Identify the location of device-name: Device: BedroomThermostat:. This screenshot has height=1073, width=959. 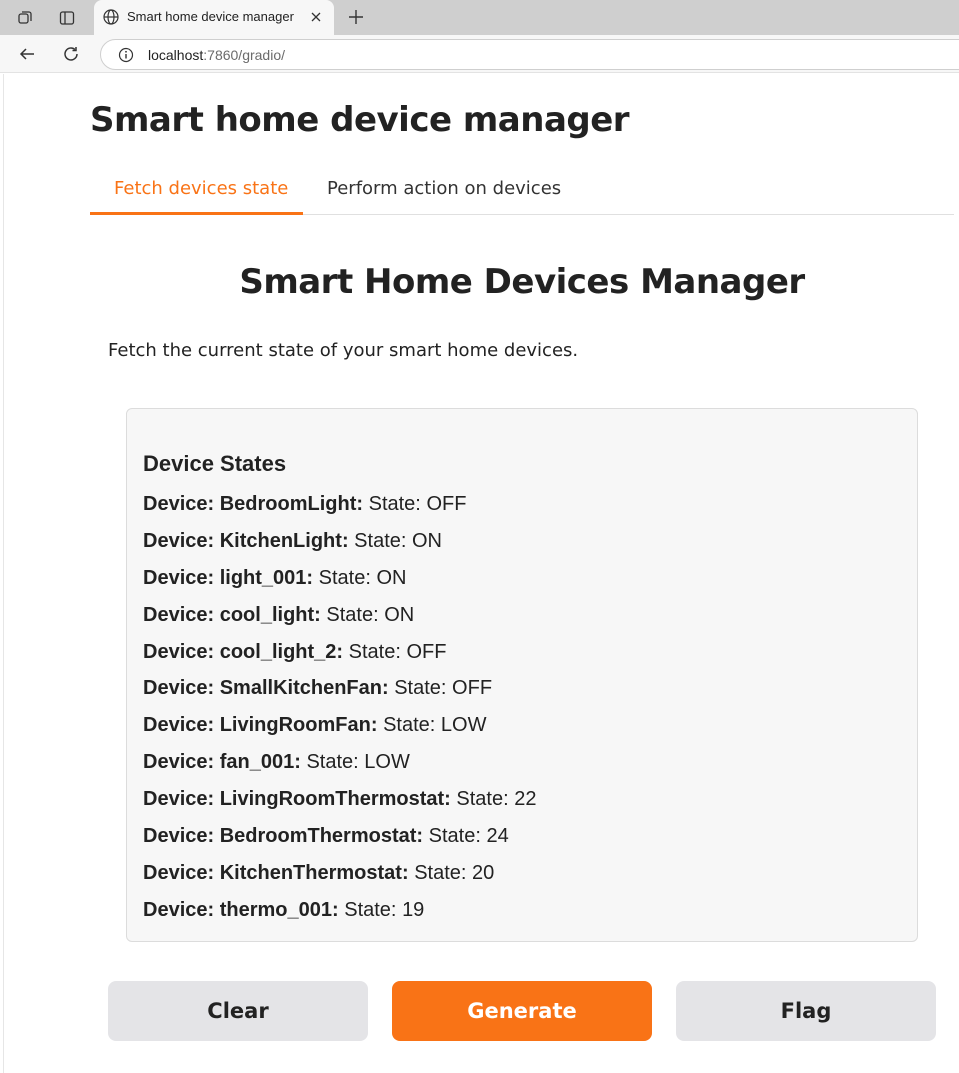
(283, 836).